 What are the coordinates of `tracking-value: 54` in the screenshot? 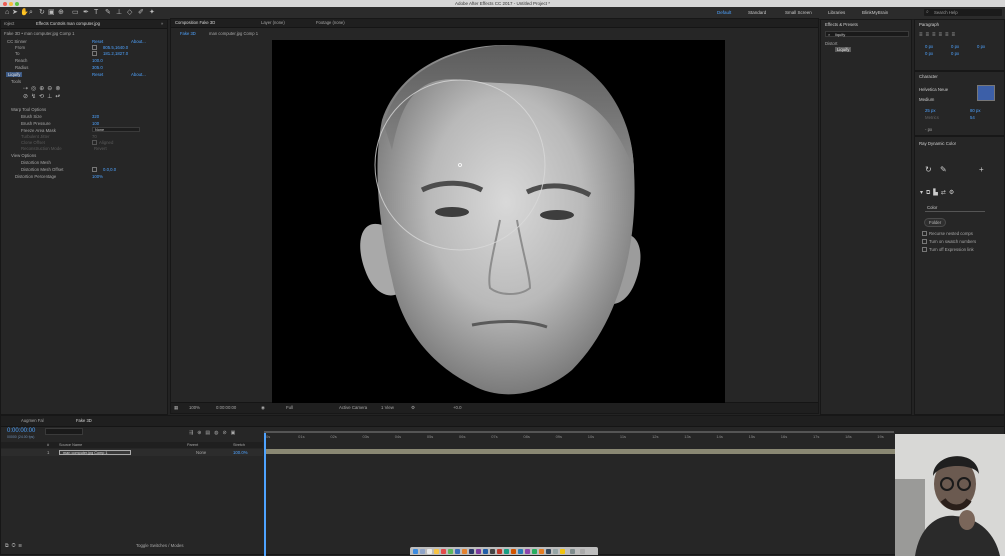 It's located at (972, 117).